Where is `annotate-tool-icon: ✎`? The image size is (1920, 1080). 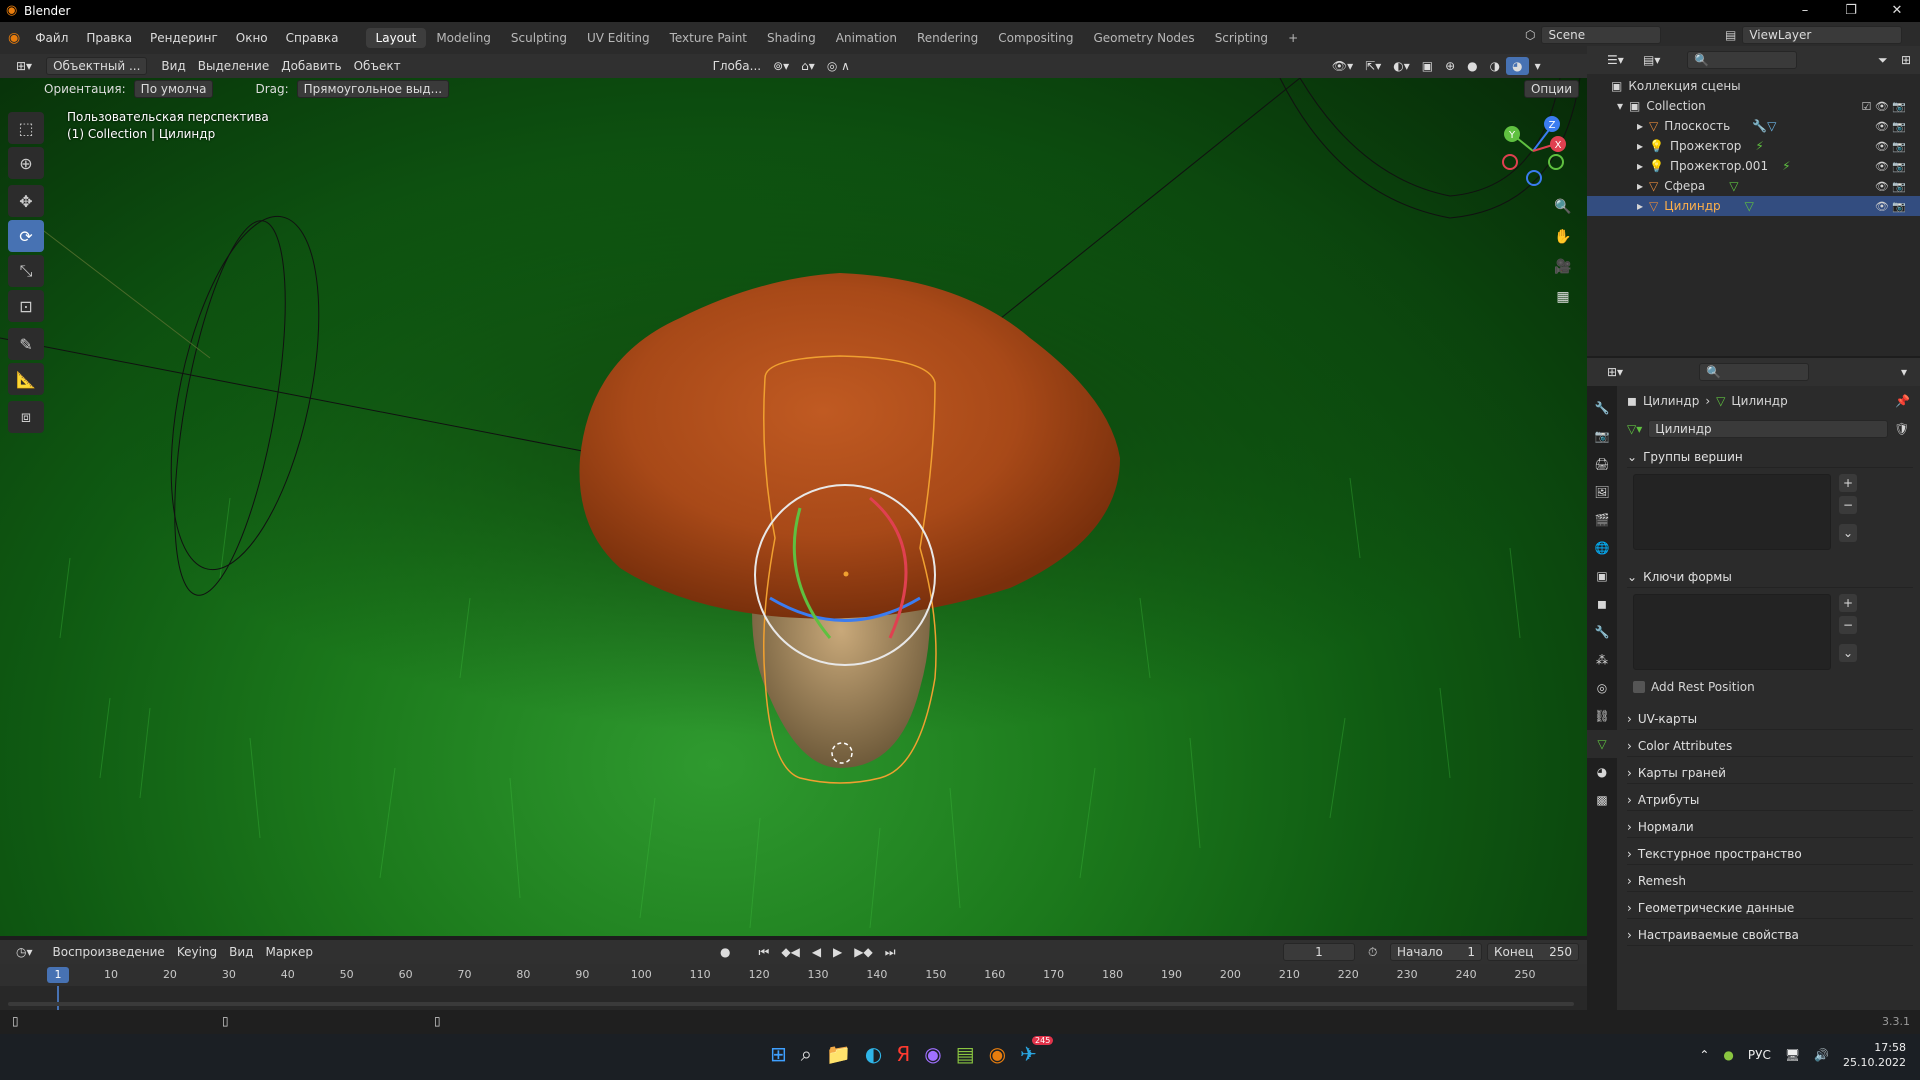 annotate-tool-icon: ✎ is located at coordinates (26, 344).